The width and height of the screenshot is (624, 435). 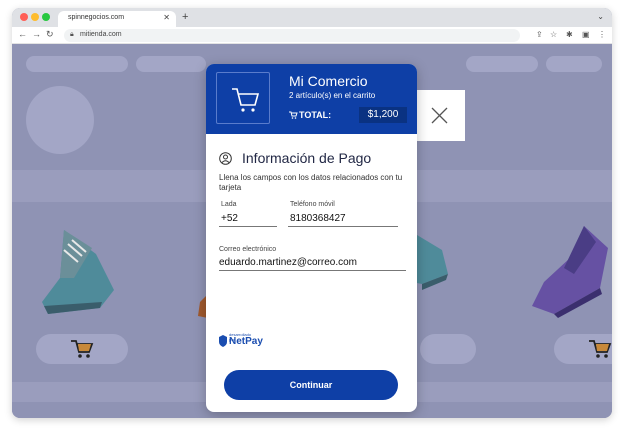 What do you see at coordinates (312, 17) in the screenshot?
I see `tab-bar: spinnegocios.com ✕ + ⌄` at bounding box center [312, 17].